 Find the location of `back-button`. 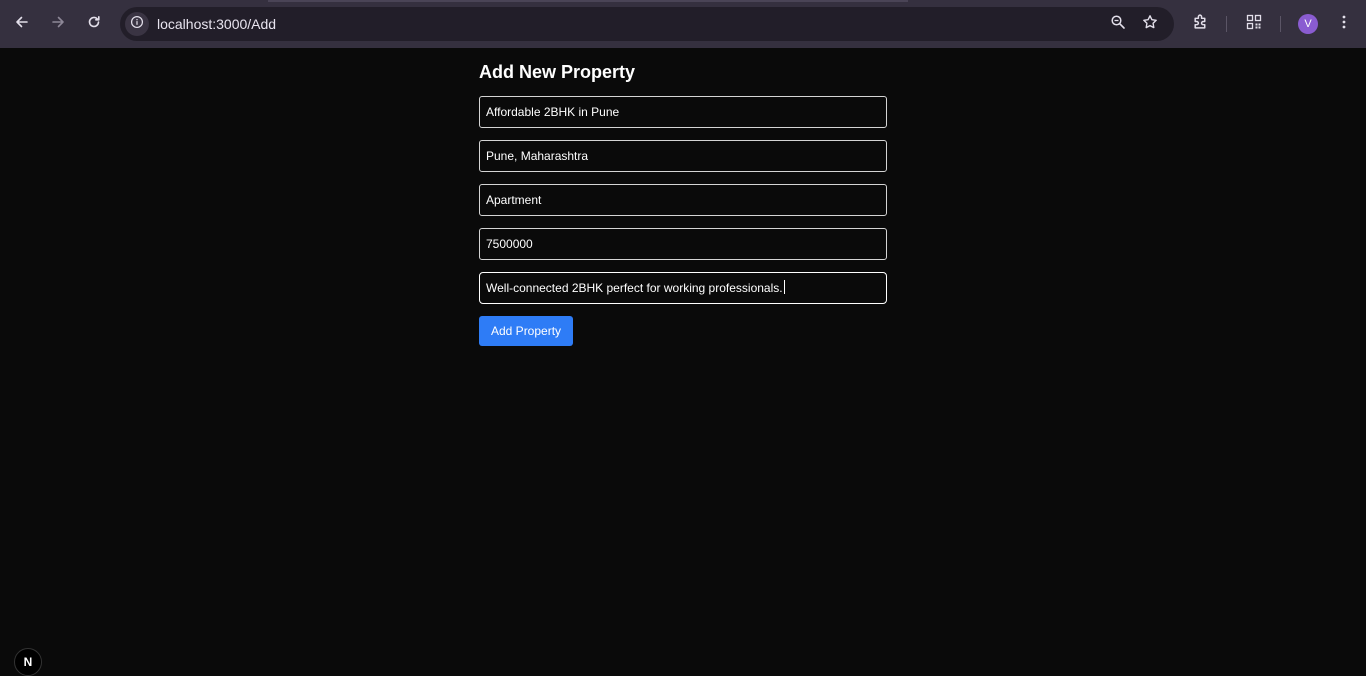

back-button is located at coordinates (22, 24).